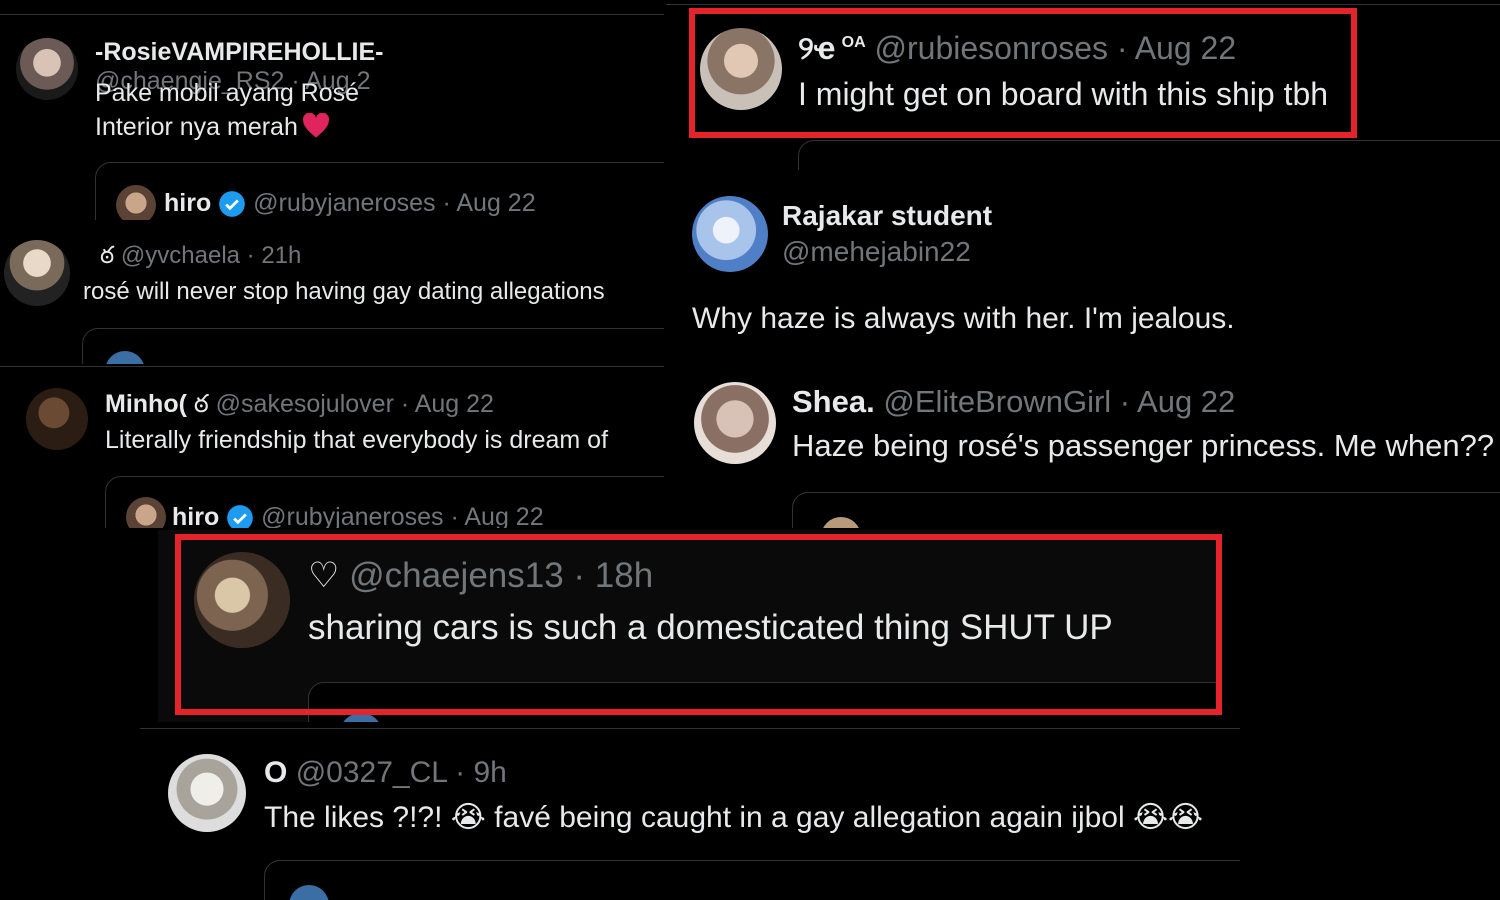  Describe the element at coordinates (196, 127) in the screenshot. I see `tweet-line: Interior nya merah` at that location.